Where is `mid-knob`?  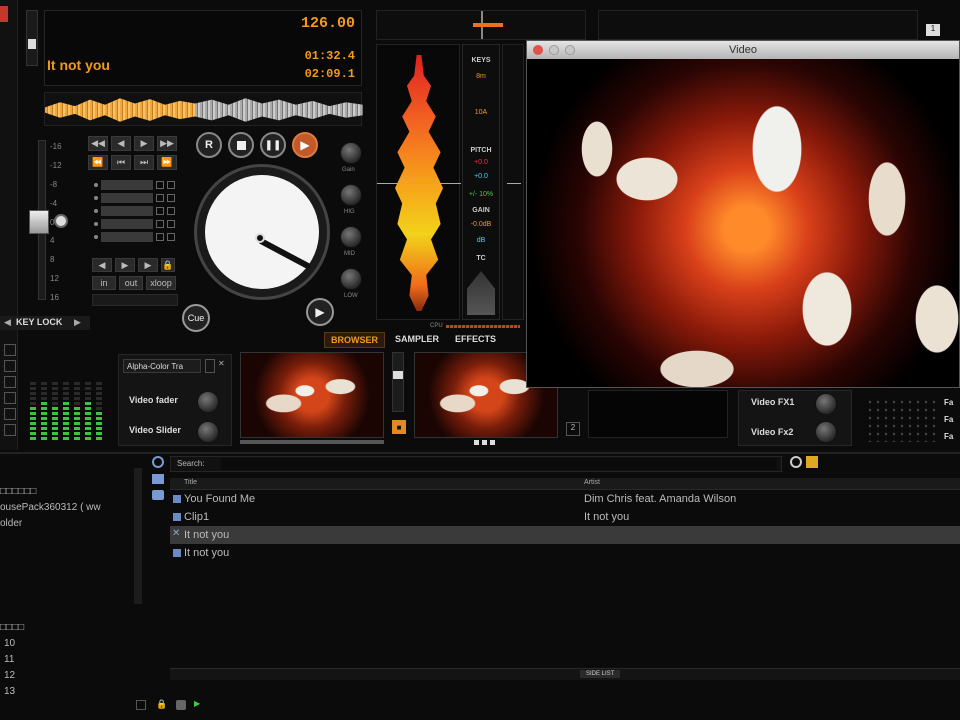
mid-knob is located at coordinates (351, 237).